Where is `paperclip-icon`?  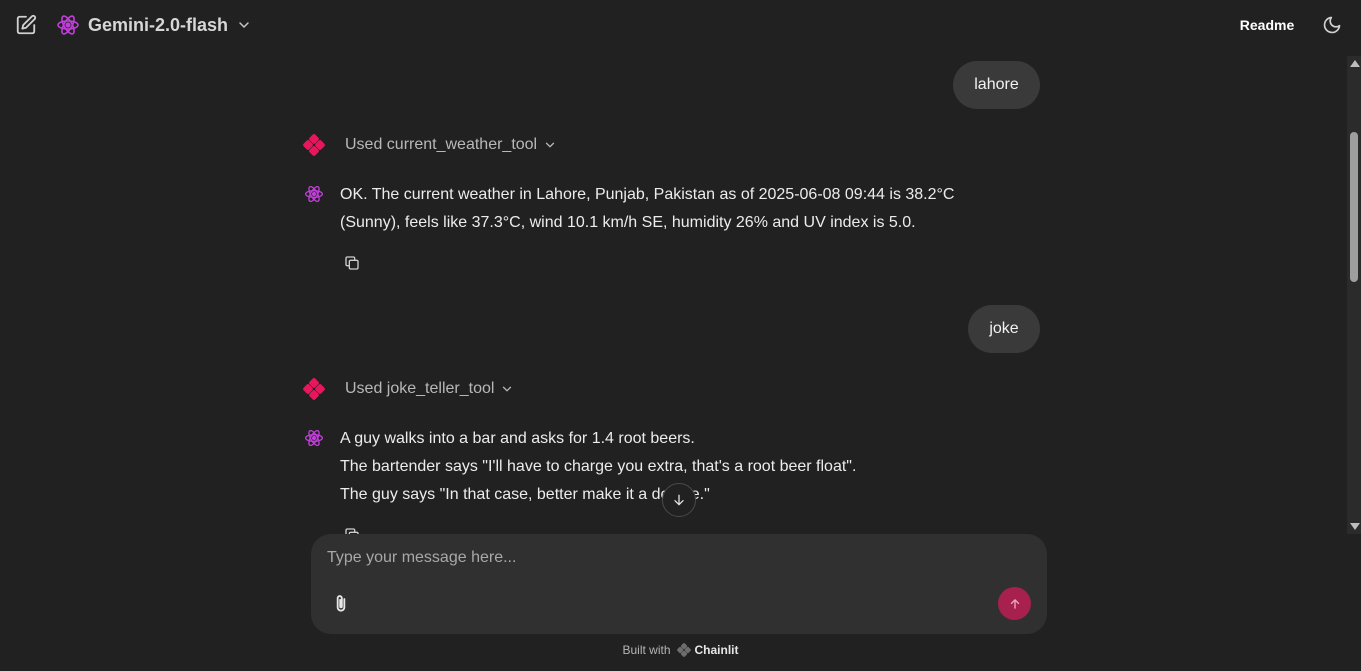 paperclip-icon is located at coordinates (341, 603).